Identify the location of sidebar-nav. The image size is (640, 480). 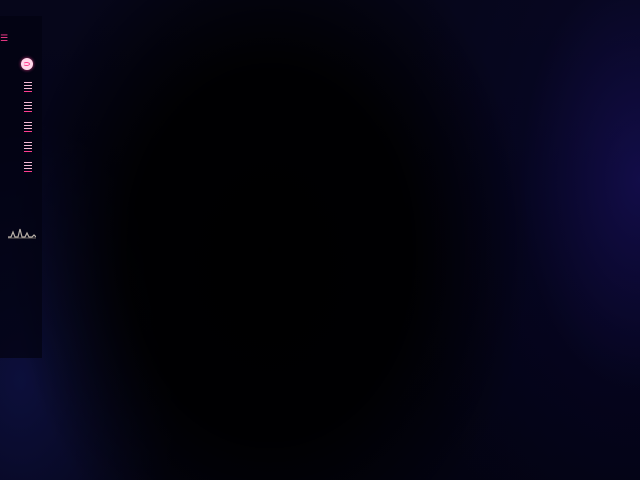
(27, 116).